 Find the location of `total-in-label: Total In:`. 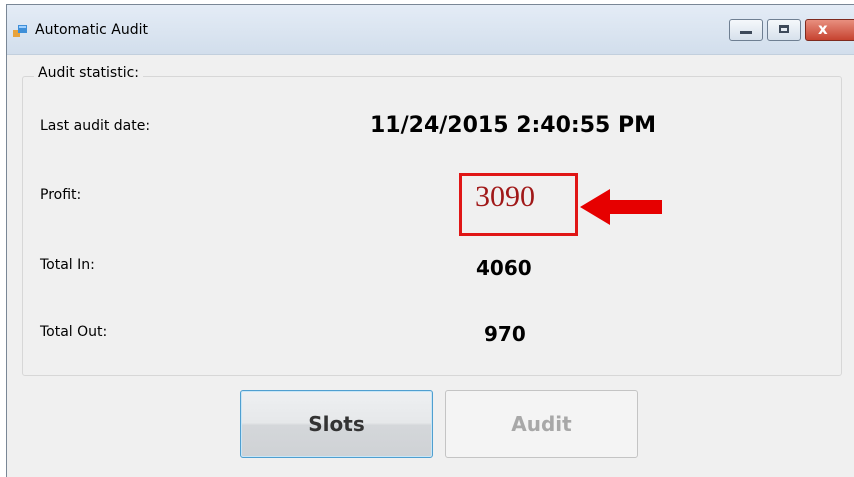

total-in-label: Total In: is located at coordinates (67, 265).